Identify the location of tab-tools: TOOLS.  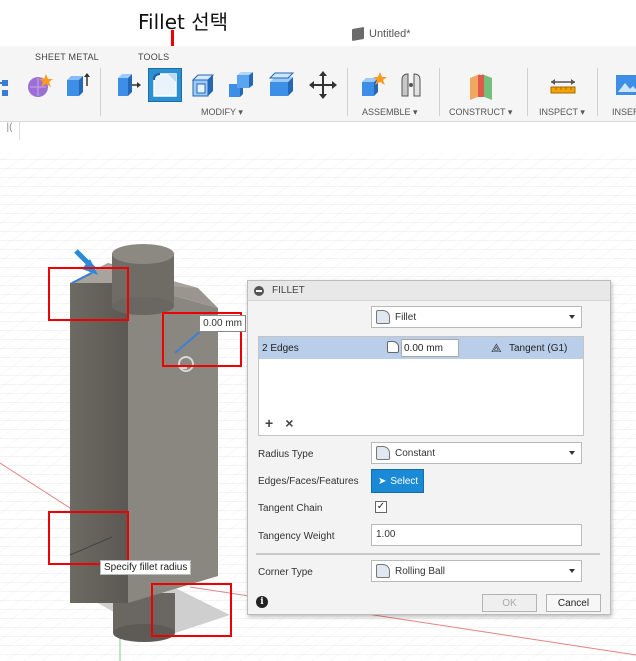
(153, 57).